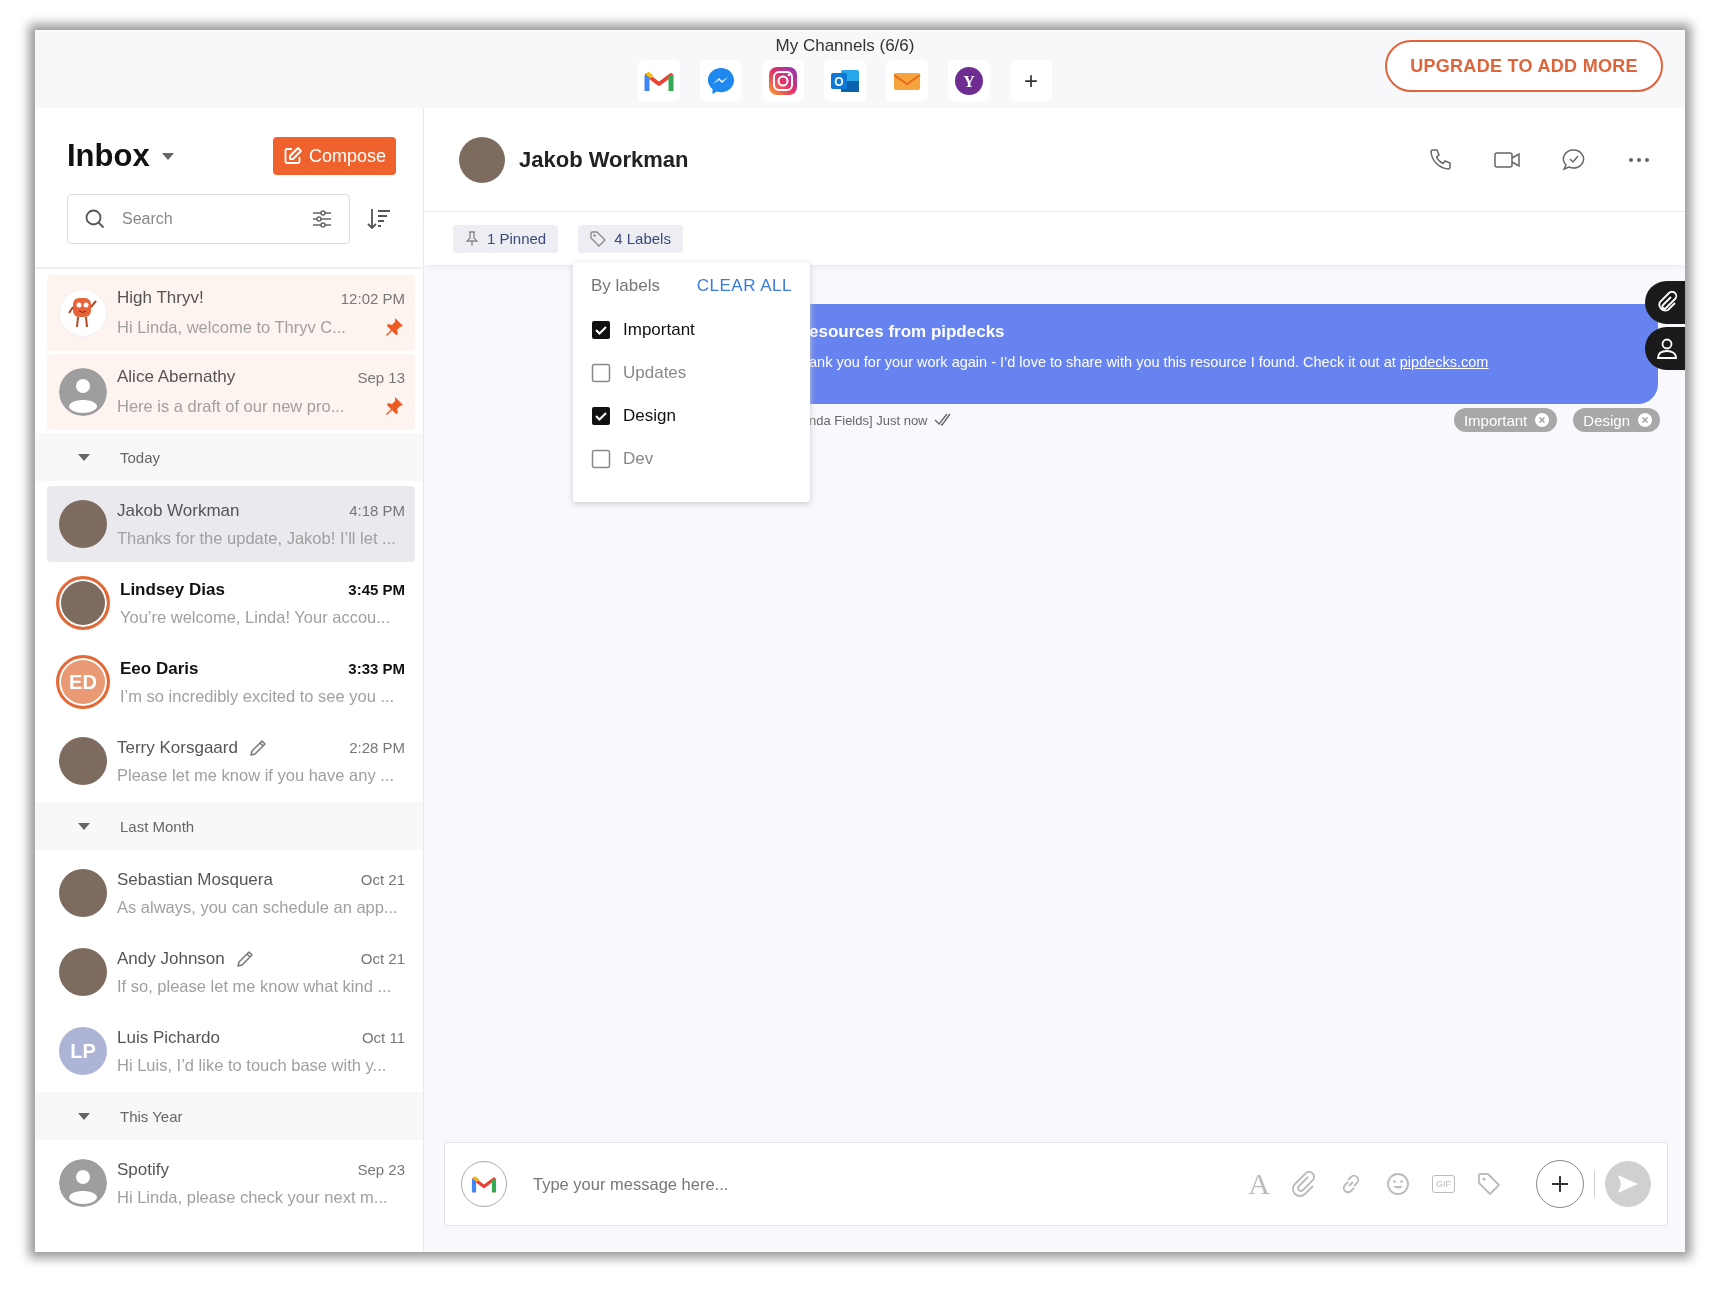 Image resolution: width=1732 pixels, height=1306 pixels. I want to click on filter-icon, so click(322, 219).